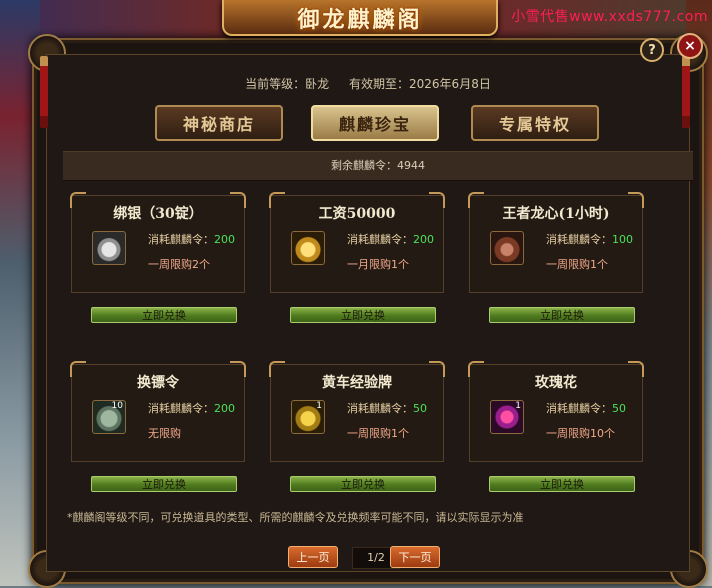 Image resolution: width=712 pixels, height=588 pixels. I want to click on close-button: ×, so click(690, 46).